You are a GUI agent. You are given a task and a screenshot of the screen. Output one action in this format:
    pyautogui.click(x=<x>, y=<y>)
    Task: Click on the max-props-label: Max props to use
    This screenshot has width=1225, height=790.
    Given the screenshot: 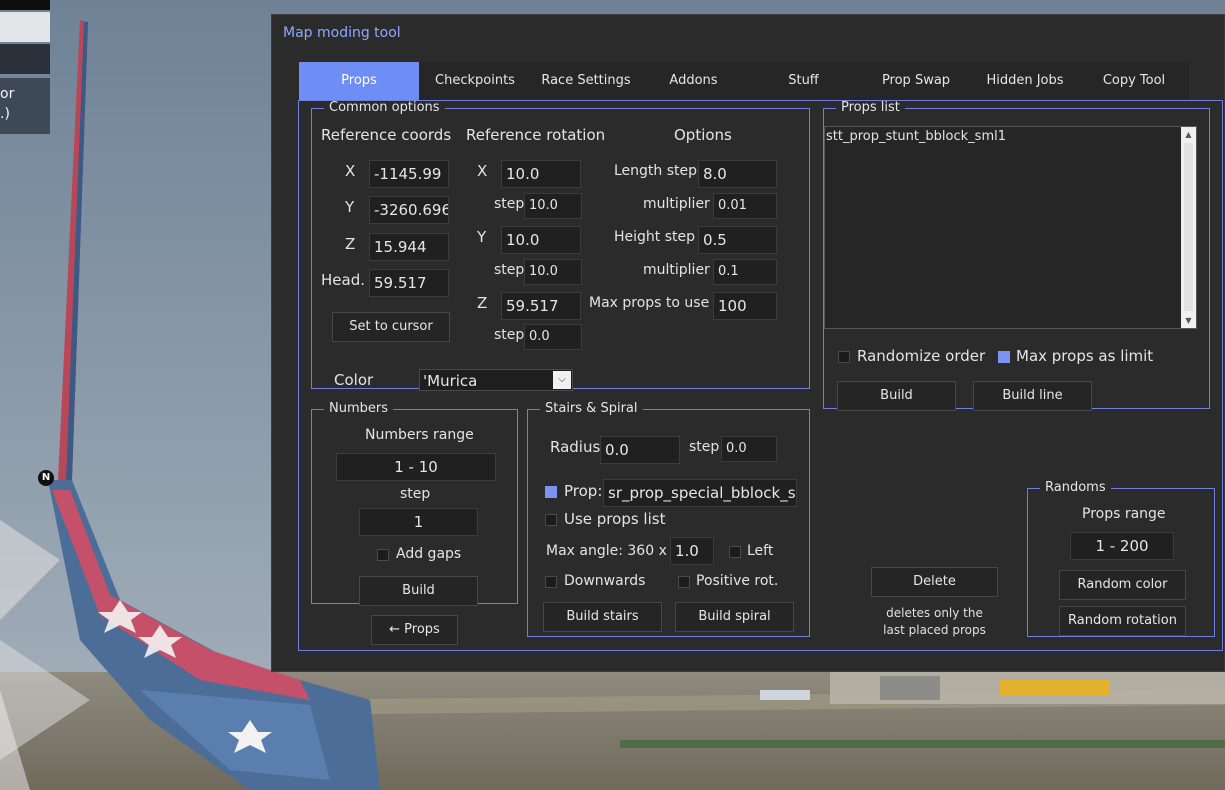 What is the action you would take?
    pyautogui.click(x=649, y=303)
    